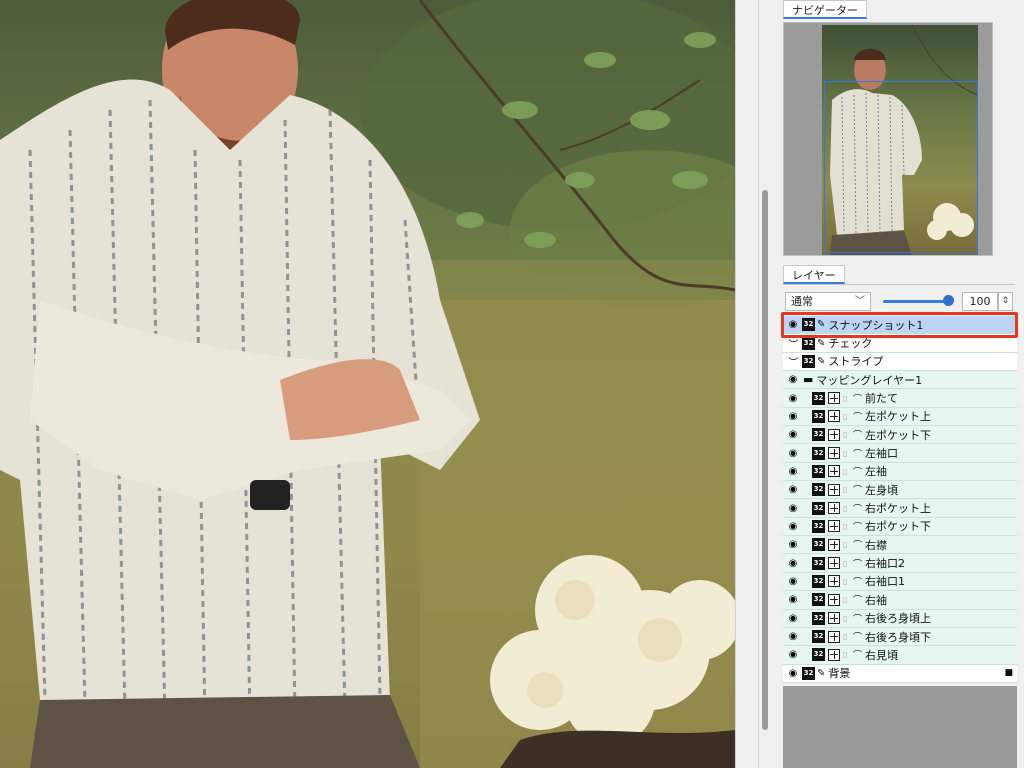 The width and height of the screenshot is (1024, 768). Describe the element at coordinates (856, 362) in the screenshot. I see `layer-name: ストライプ` at that location.